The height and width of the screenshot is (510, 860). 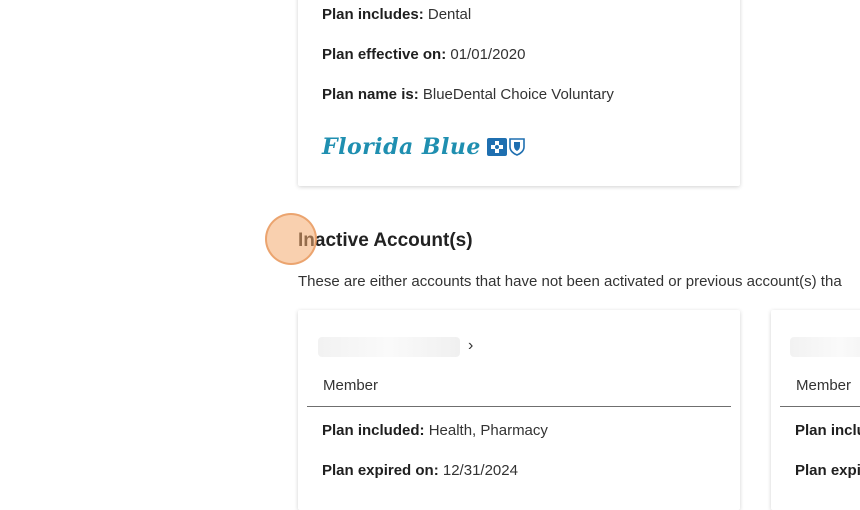 I want to click on plan-expired-row: Plan expired on: 12/31/2024, so click(x=420, y=471).